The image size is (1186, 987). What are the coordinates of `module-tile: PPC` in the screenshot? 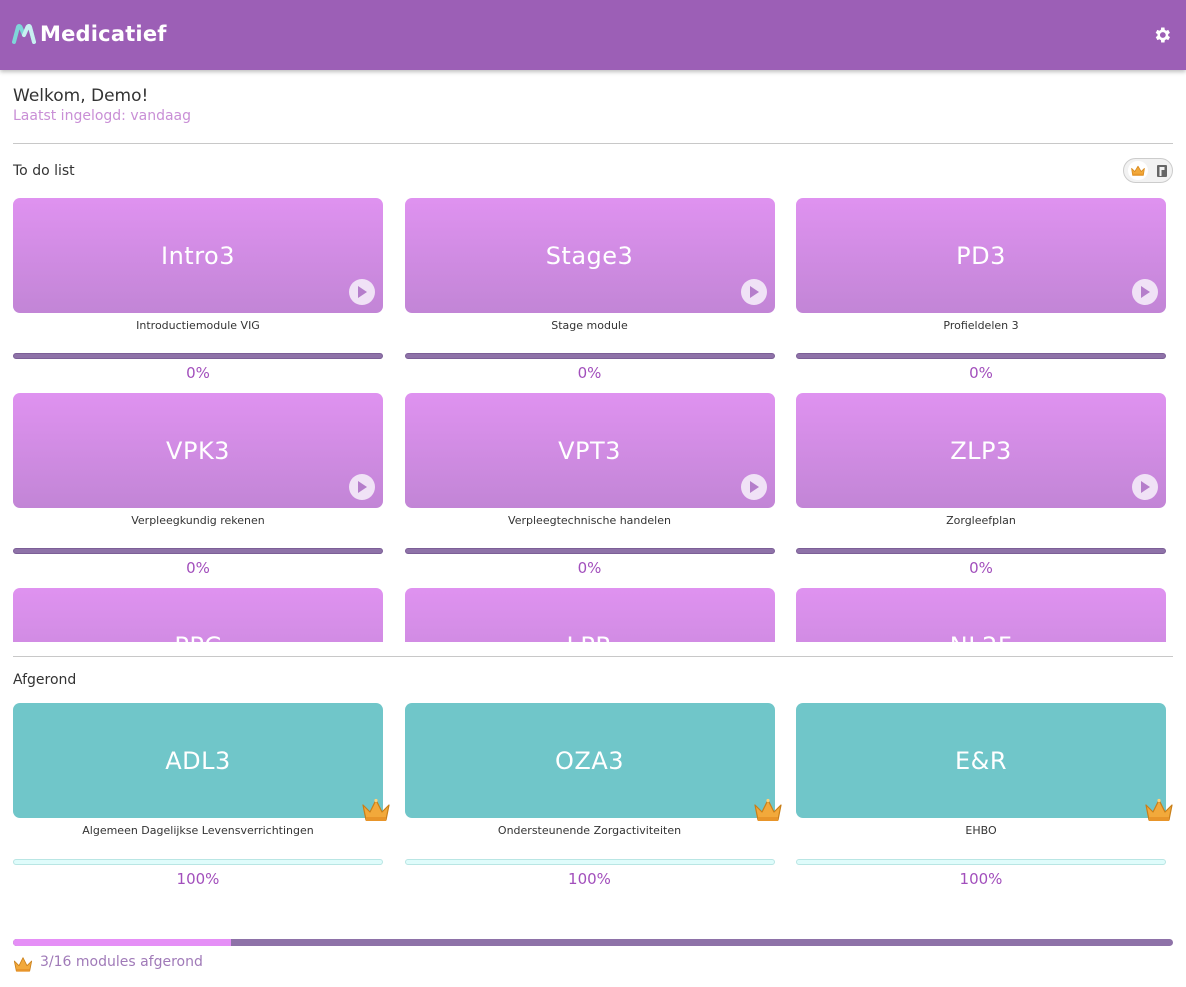 It's located at (198, 615).